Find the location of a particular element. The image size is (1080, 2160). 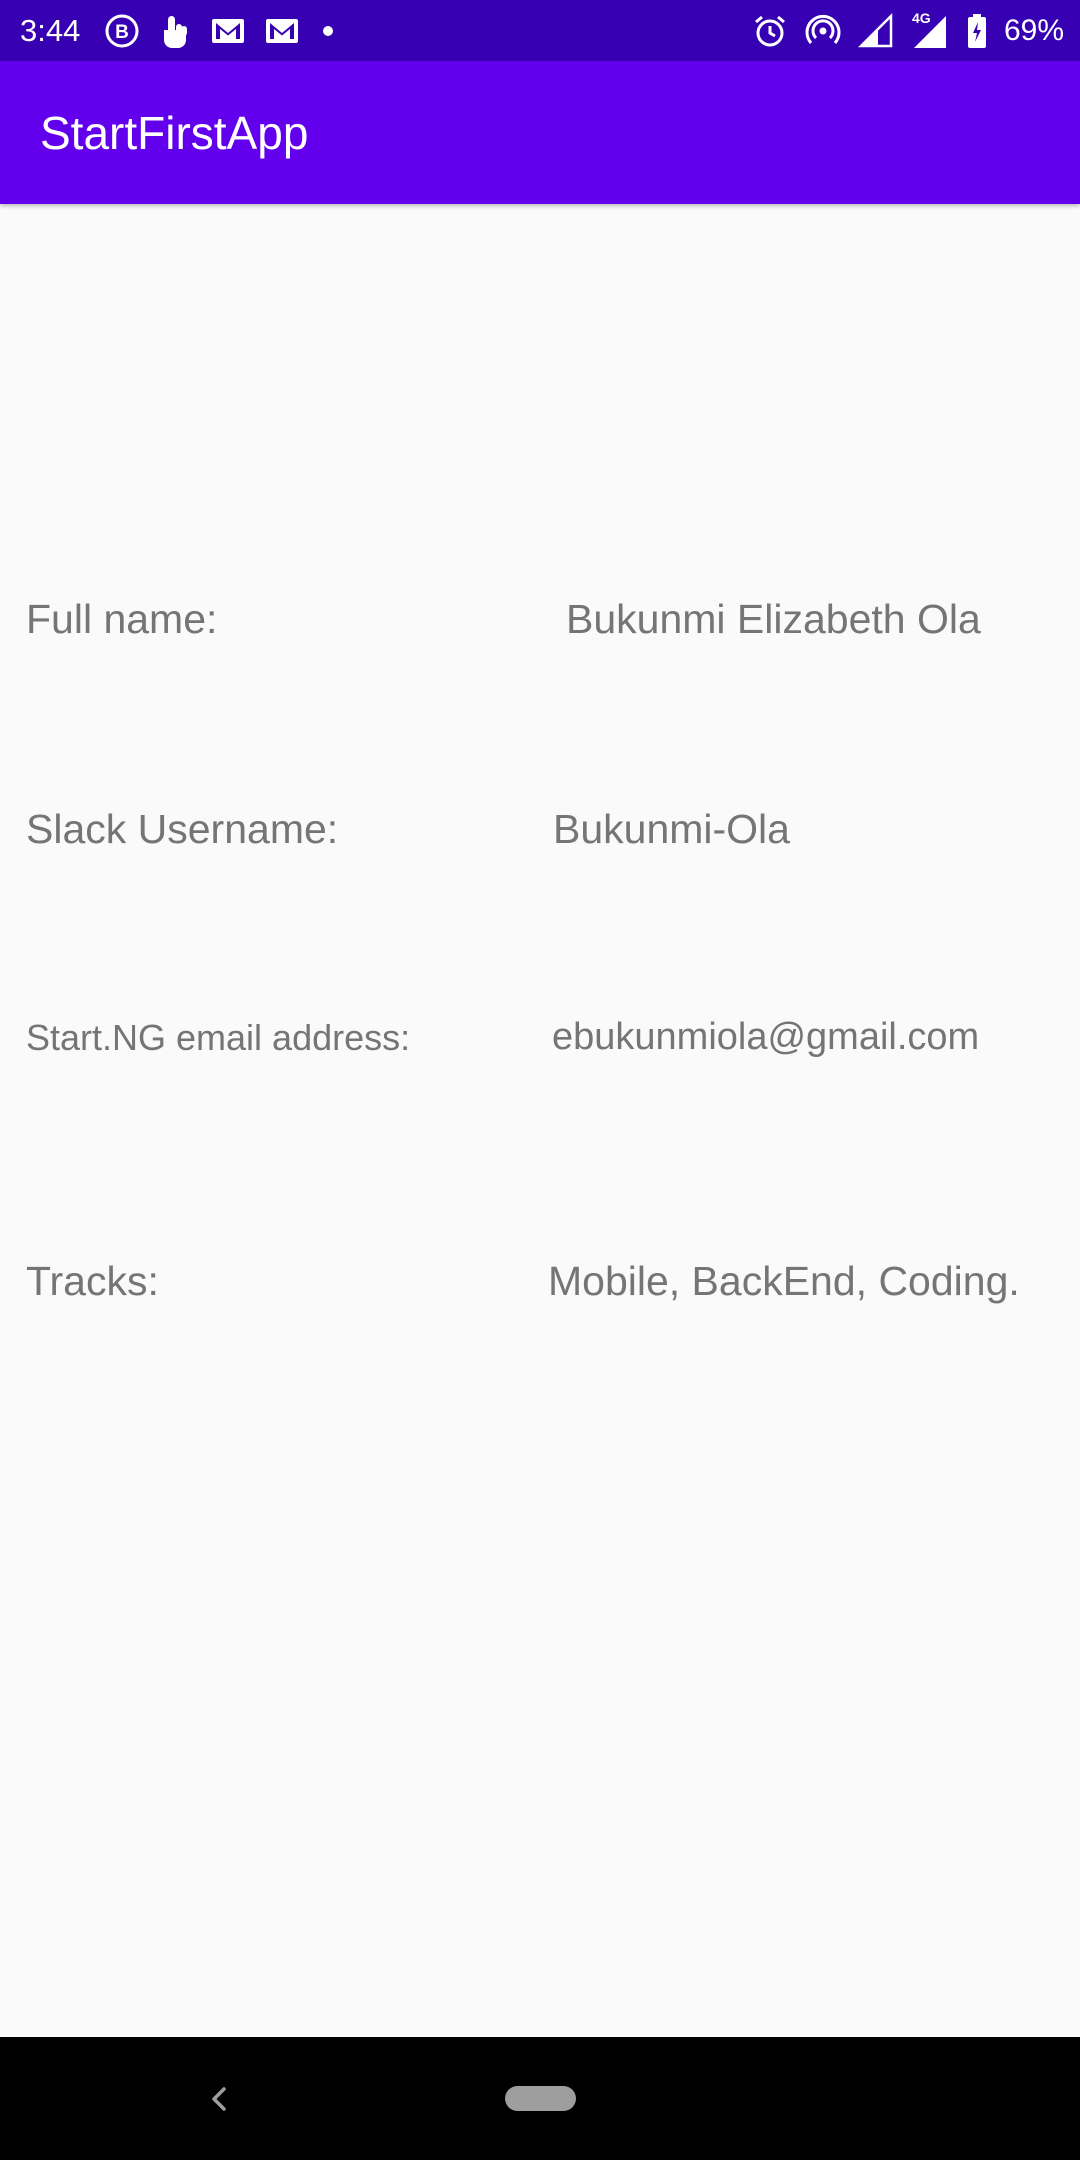

network-type-label: 4G is located at coordinates (921, 18).